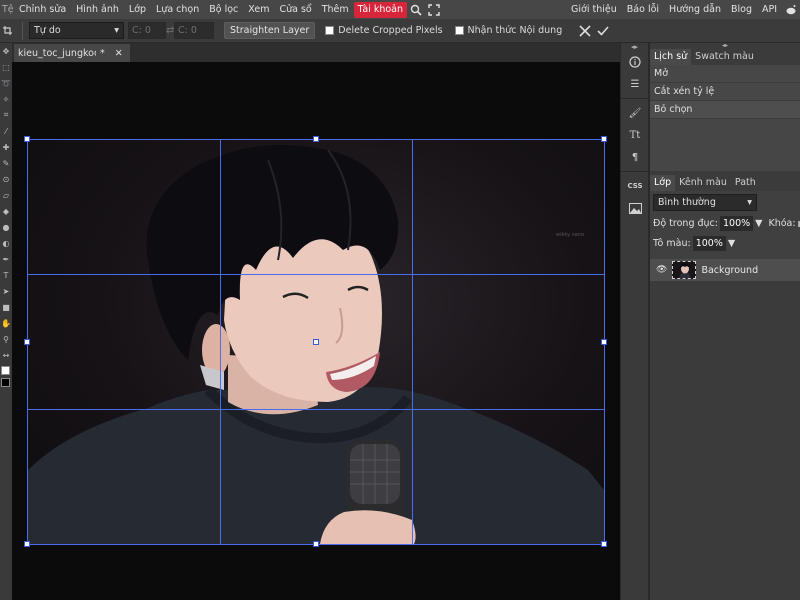 The height and width of the screenshot is (600, 800). Describe the element at coordinates (585, 31) in the screenshot. I see `cancel-crop-icon` at that location.